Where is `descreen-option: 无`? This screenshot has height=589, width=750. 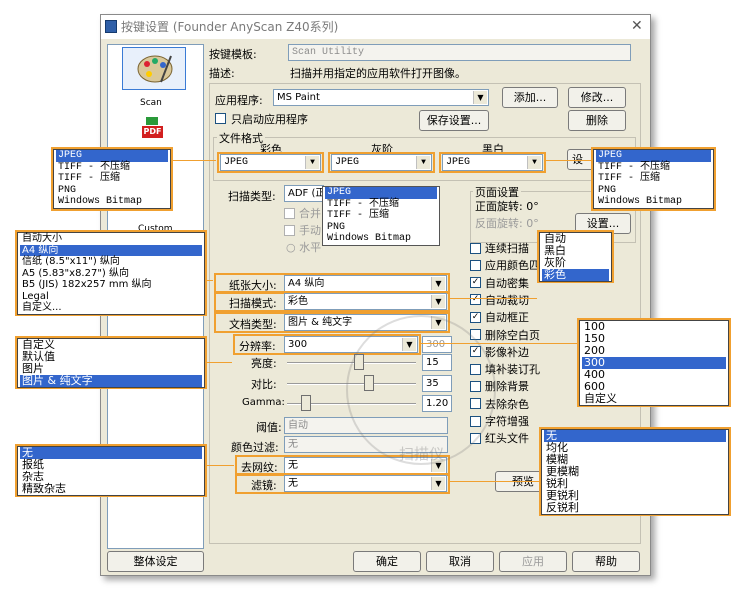 descreen-option: 无 is located at coordinates (111, 453).